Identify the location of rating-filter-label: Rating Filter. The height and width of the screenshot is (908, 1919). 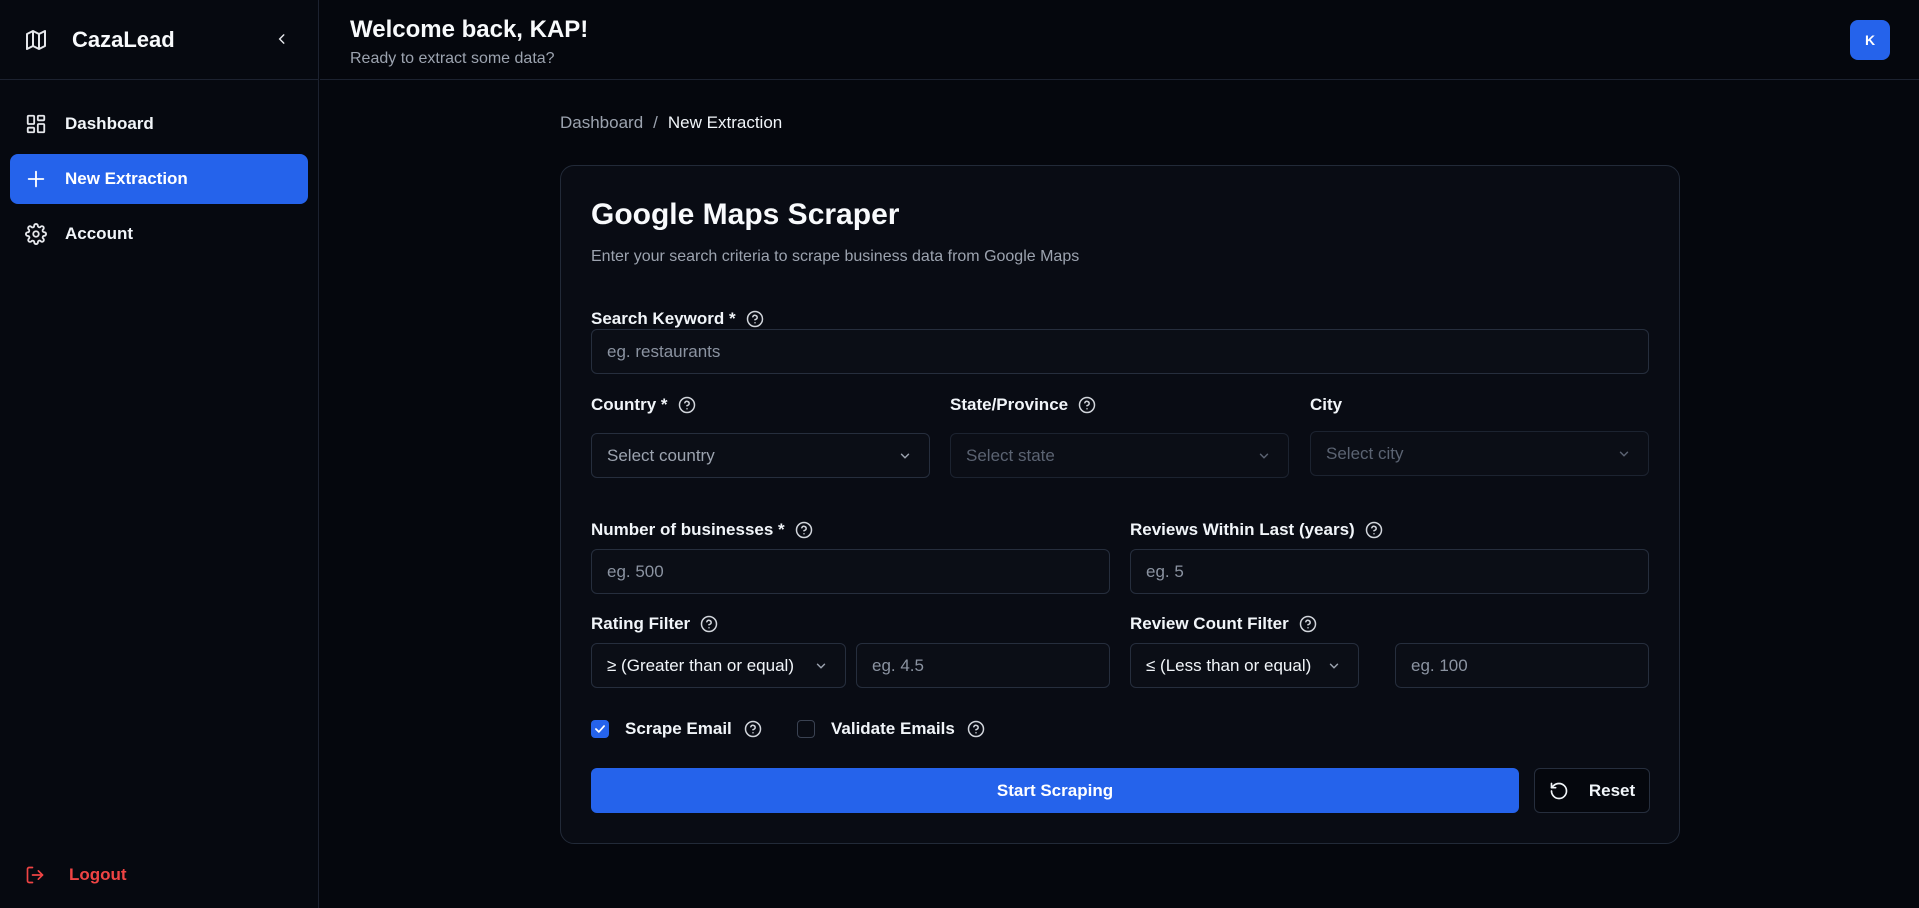
(654, 624).